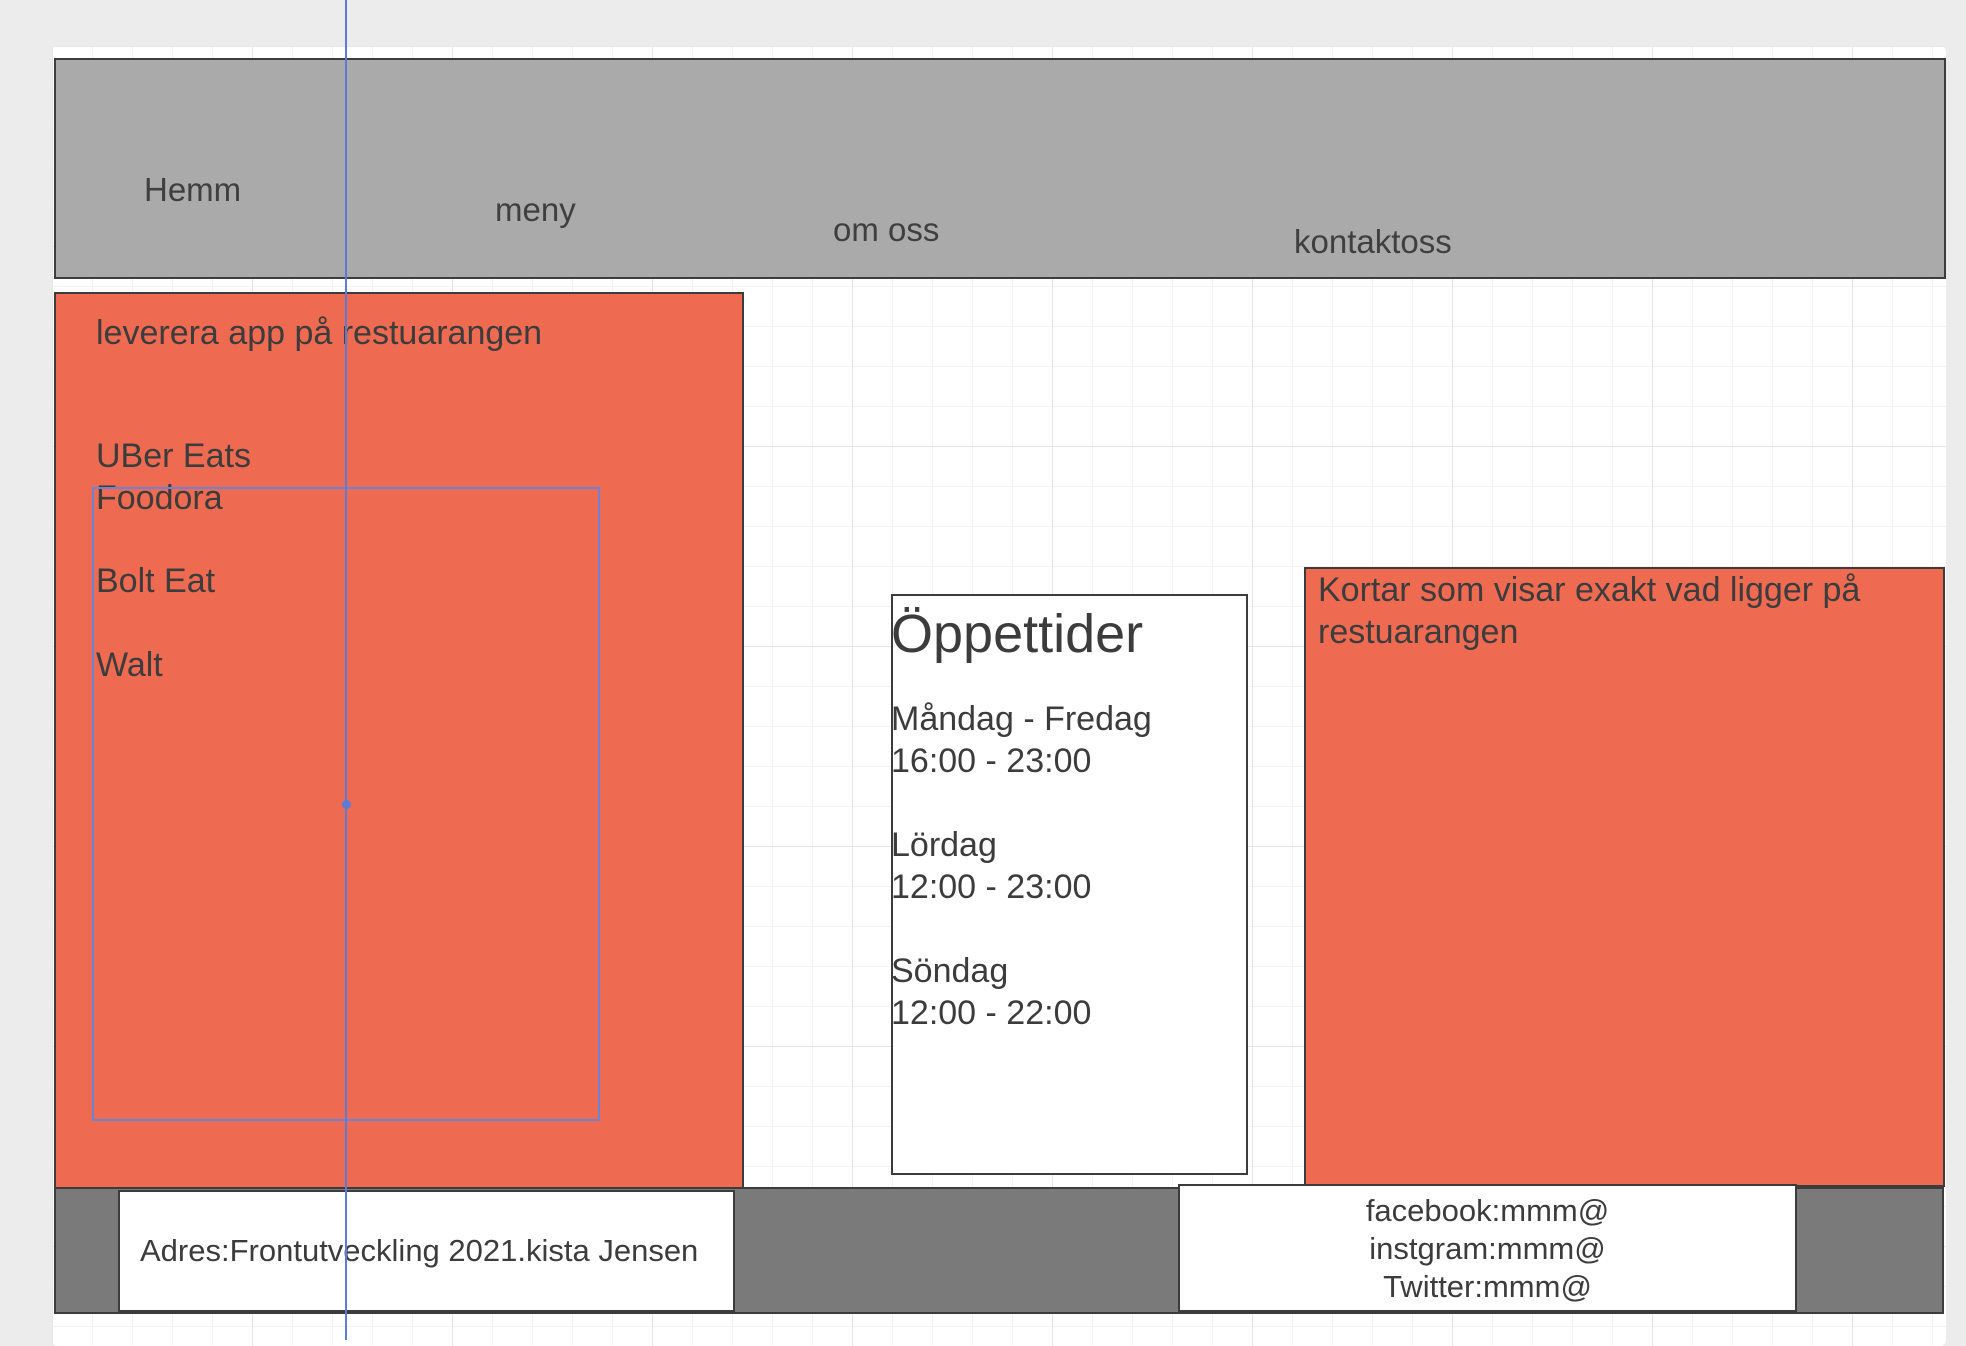  Describe the element at coordinates (1418, 632) in the screenshot. I see `menu-cards-text-line-2: restuarangen` at that location.